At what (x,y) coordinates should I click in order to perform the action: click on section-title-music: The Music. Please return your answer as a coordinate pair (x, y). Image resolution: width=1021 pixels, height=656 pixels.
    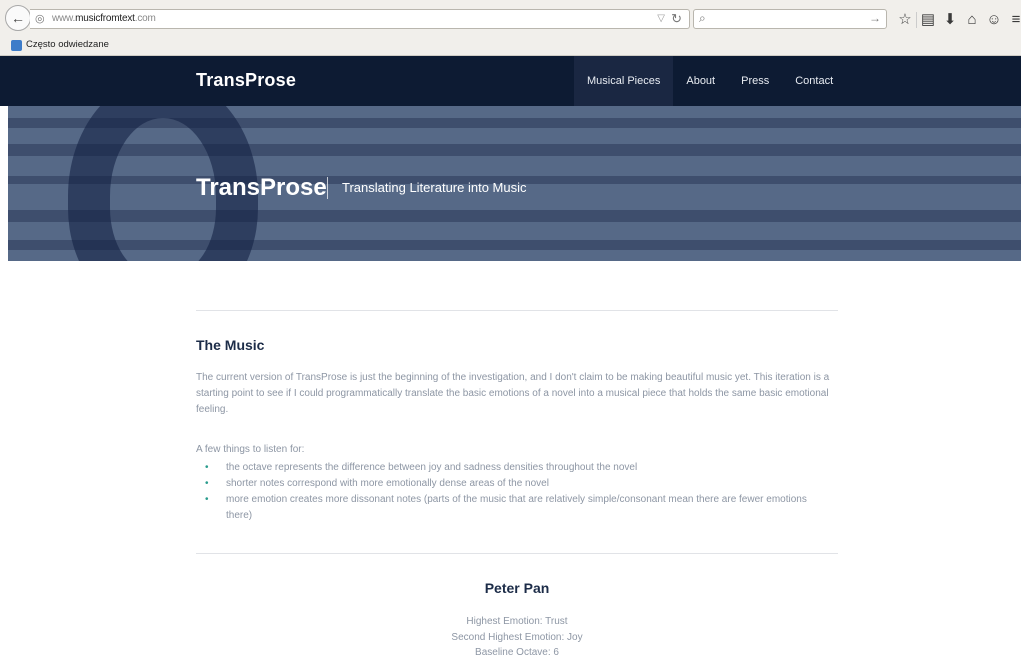
    Looking at the image, I should click on (230, 345).